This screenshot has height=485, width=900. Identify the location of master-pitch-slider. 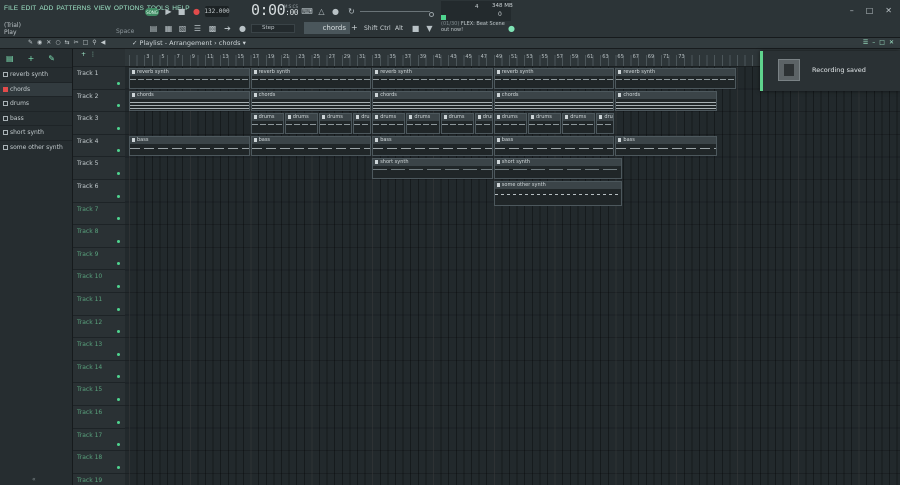
(395, 11).